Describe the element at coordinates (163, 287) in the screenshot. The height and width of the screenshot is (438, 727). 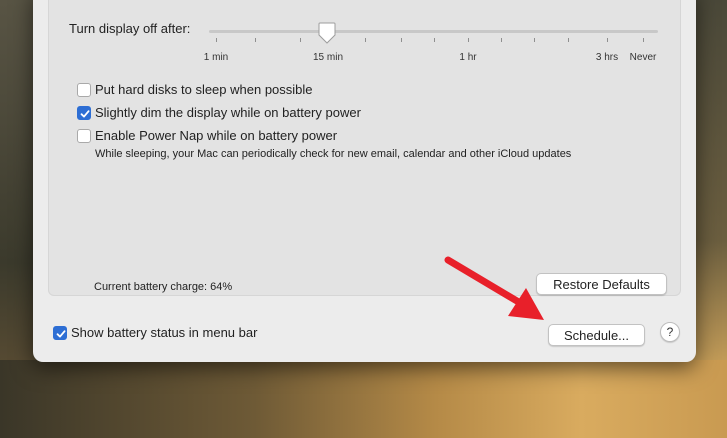
I see `battery-charge-text: Current battery charge: 64%` at that location.